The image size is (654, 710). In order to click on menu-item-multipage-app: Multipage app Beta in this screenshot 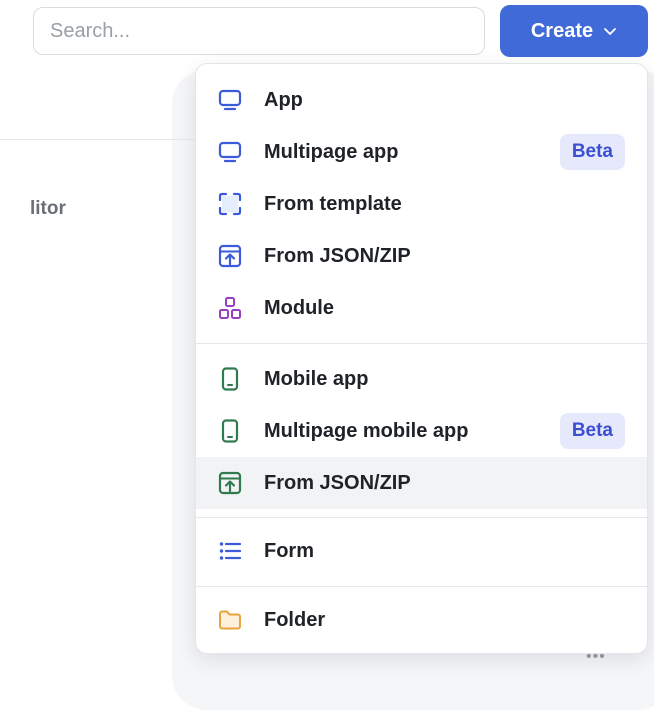, I will do `click(421, 152)`.